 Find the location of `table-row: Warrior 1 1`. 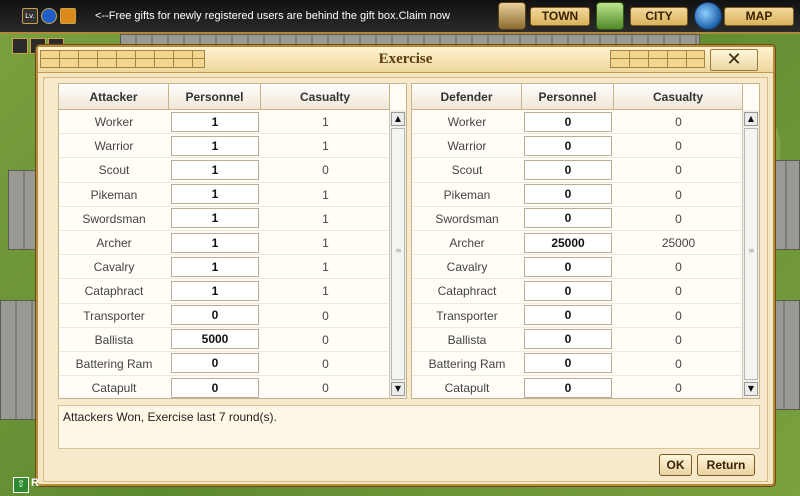

table-row: Warrior 1 1 is located at coordinates (224, 146).